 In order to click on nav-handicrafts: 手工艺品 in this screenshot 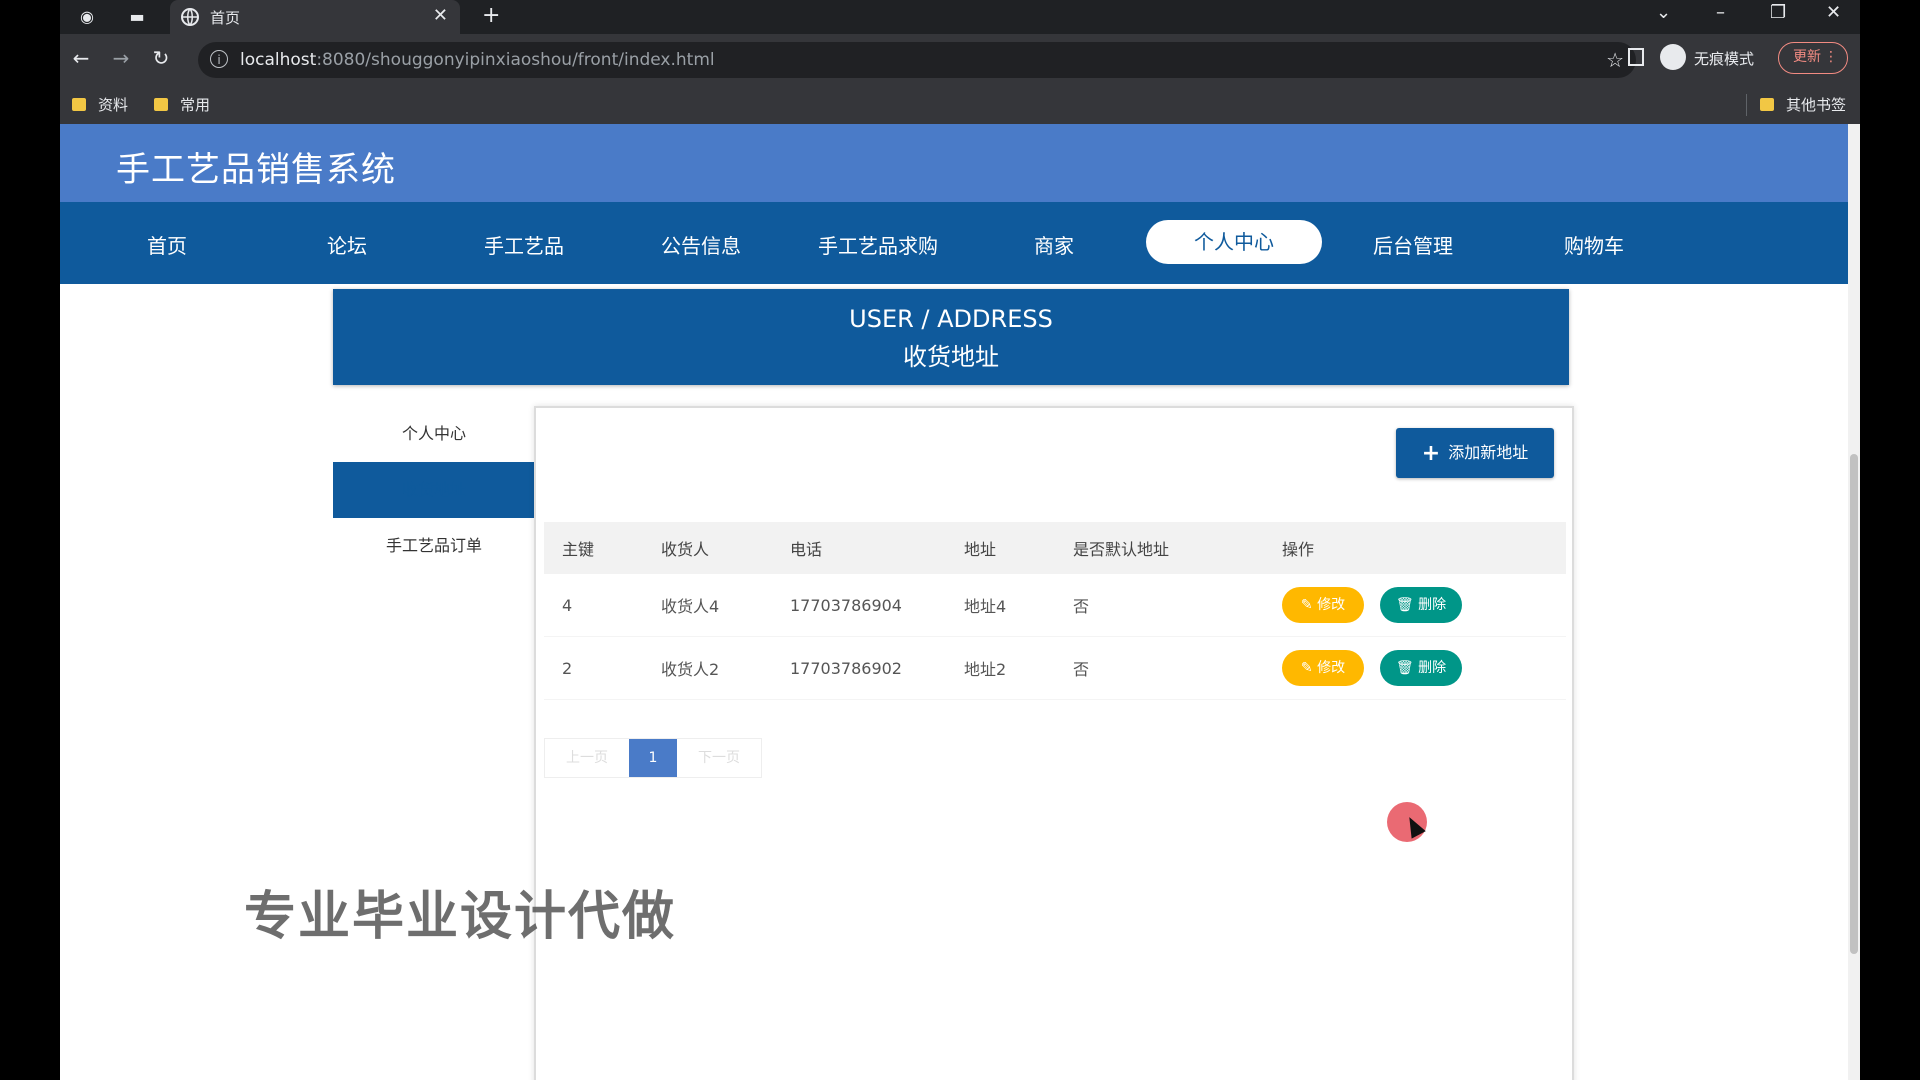, I will do `click(524, 244)`.